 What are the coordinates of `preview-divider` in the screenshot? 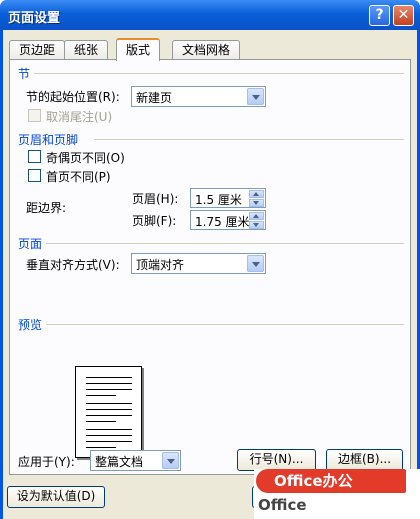 It's located at (225, 324).